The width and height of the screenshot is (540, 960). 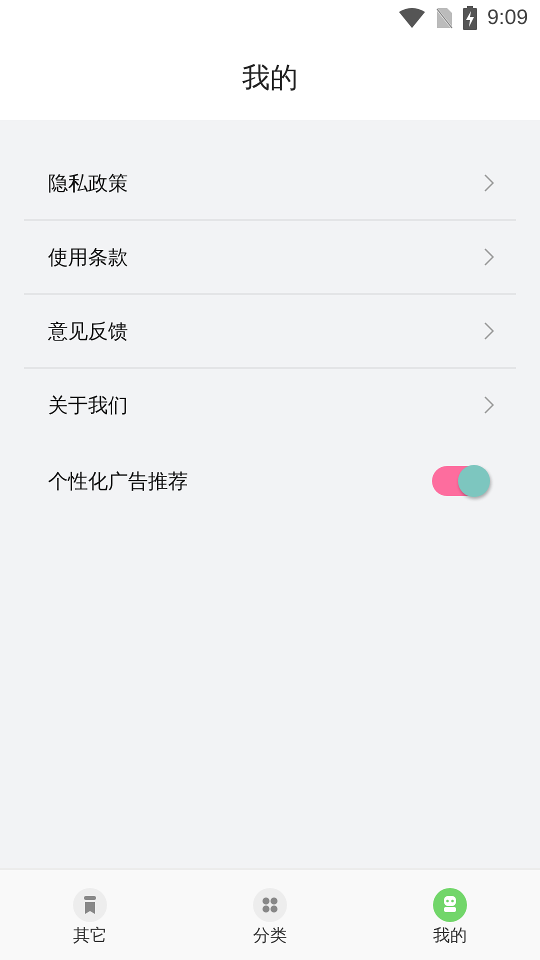 I want to click on nav-tab: 我的, so click(x=450, y=915).